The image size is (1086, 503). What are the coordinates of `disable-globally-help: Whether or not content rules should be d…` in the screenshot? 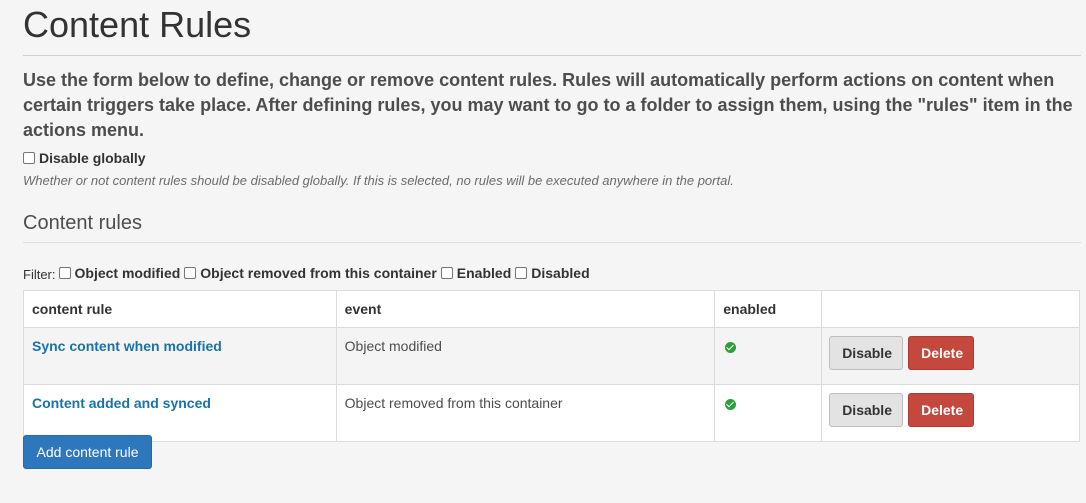 It's located at (378, 180).